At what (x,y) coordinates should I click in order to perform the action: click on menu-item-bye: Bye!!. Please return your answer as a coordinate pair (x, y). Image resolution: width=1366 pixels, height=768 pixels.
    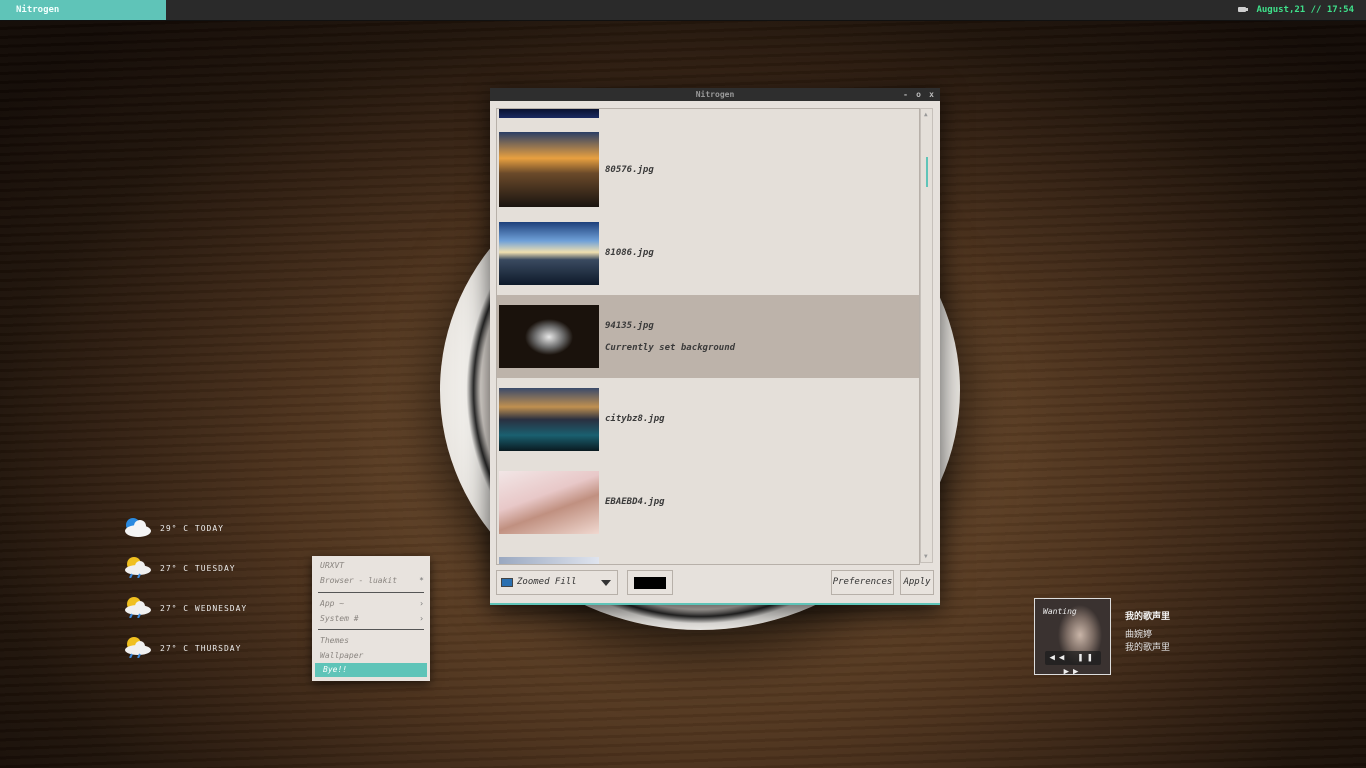
    Looking at the image, I should click on (371, 670).